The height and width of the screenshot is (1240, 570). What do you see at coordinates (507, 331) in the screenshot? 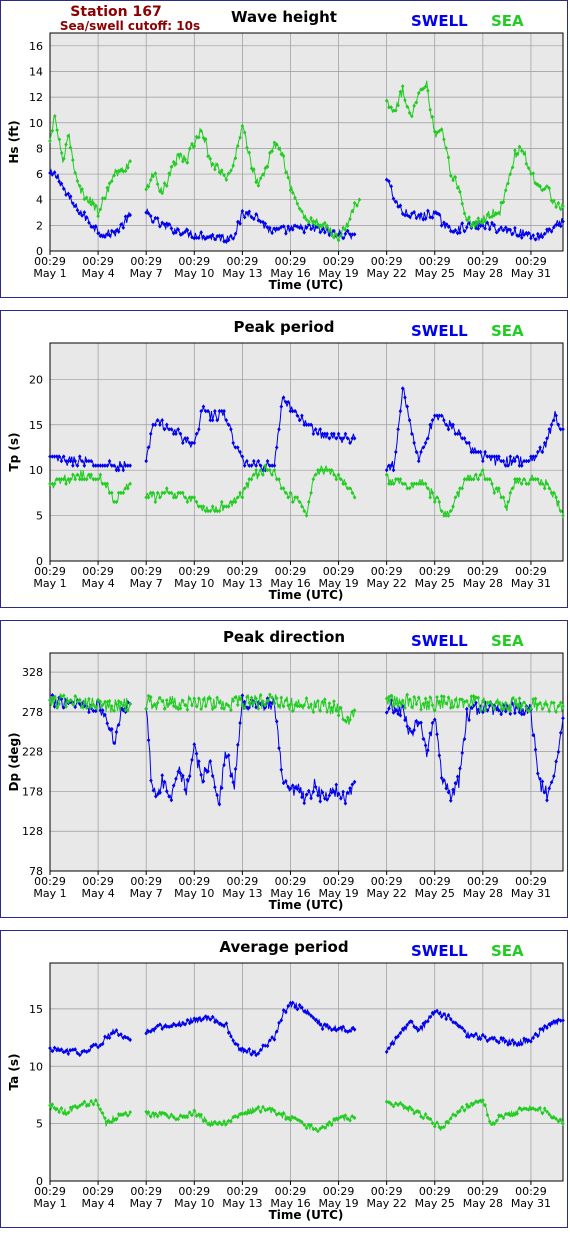
I see `peak-period-legend-sea: SEA` at bounding box center [507, 331].